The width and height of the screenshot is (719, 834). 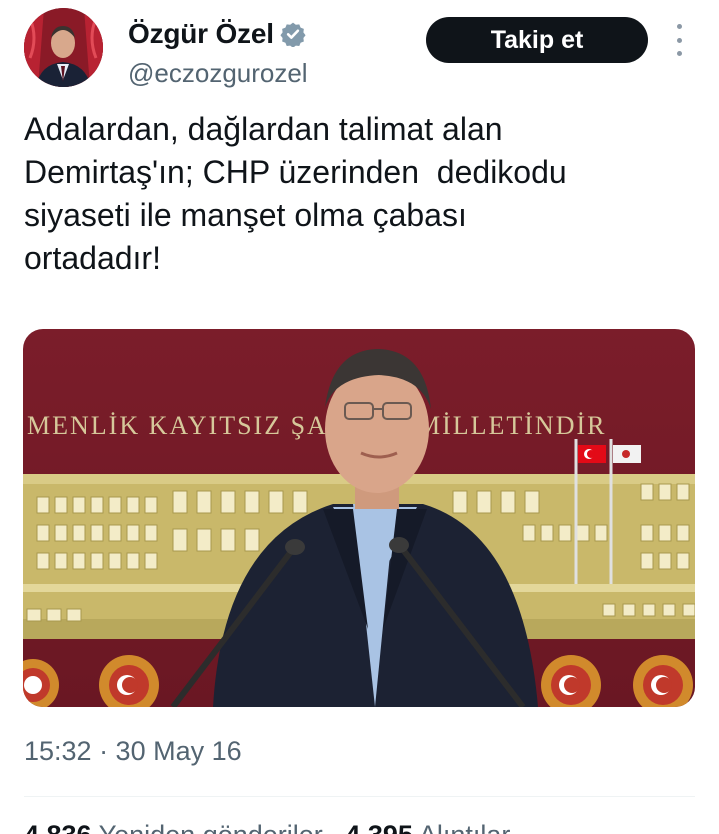 I want to click on follow-button: Takip et, so click(x=537, y=40).